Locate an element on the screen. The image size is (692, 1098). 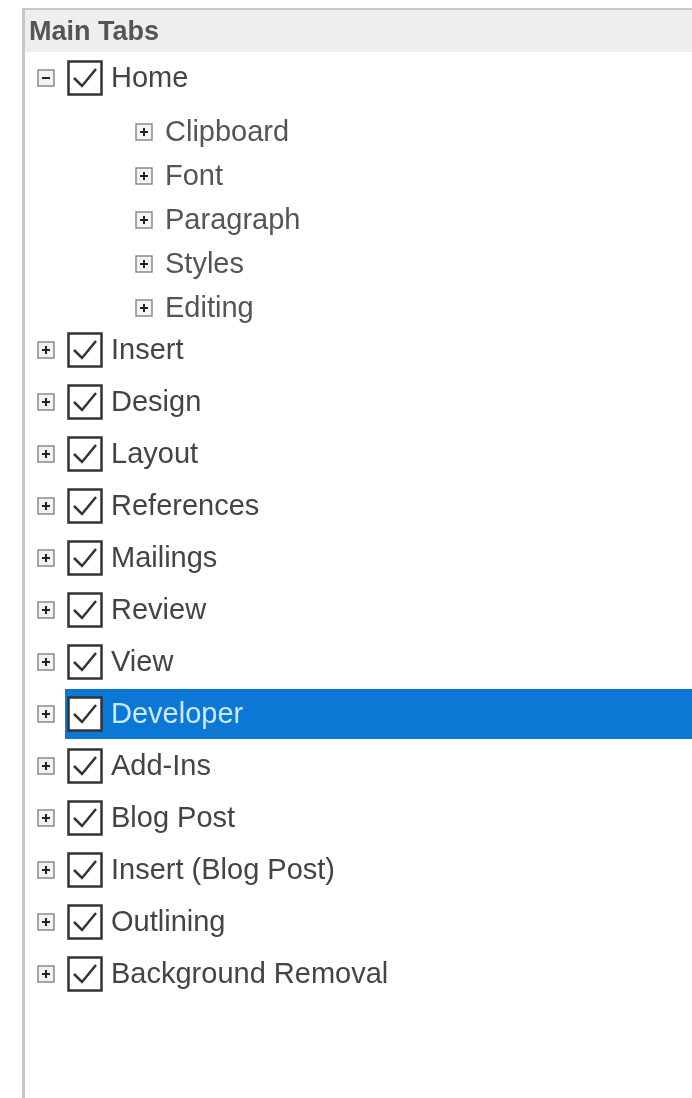
tab-label: Insert is located at coordinates (147, 350).